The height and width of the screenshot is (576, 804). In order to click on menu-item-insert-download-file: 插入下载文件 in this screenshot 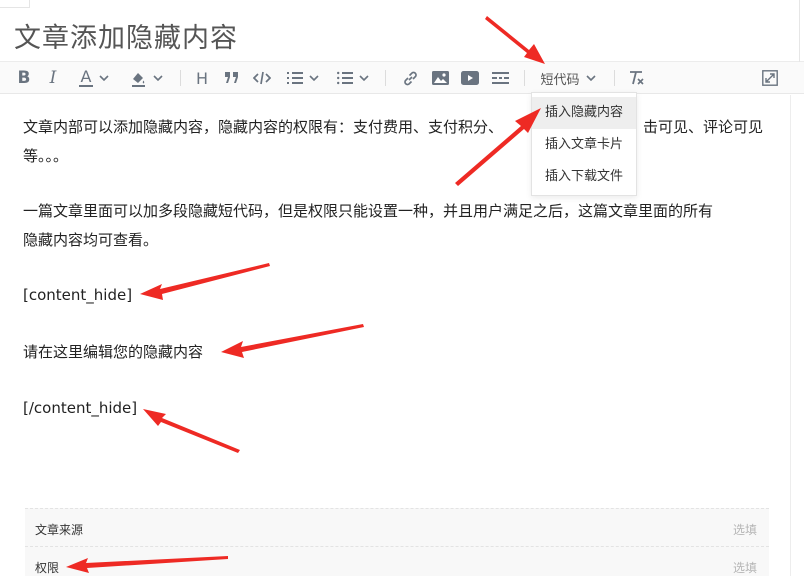, I will do `click(584, 177)`.